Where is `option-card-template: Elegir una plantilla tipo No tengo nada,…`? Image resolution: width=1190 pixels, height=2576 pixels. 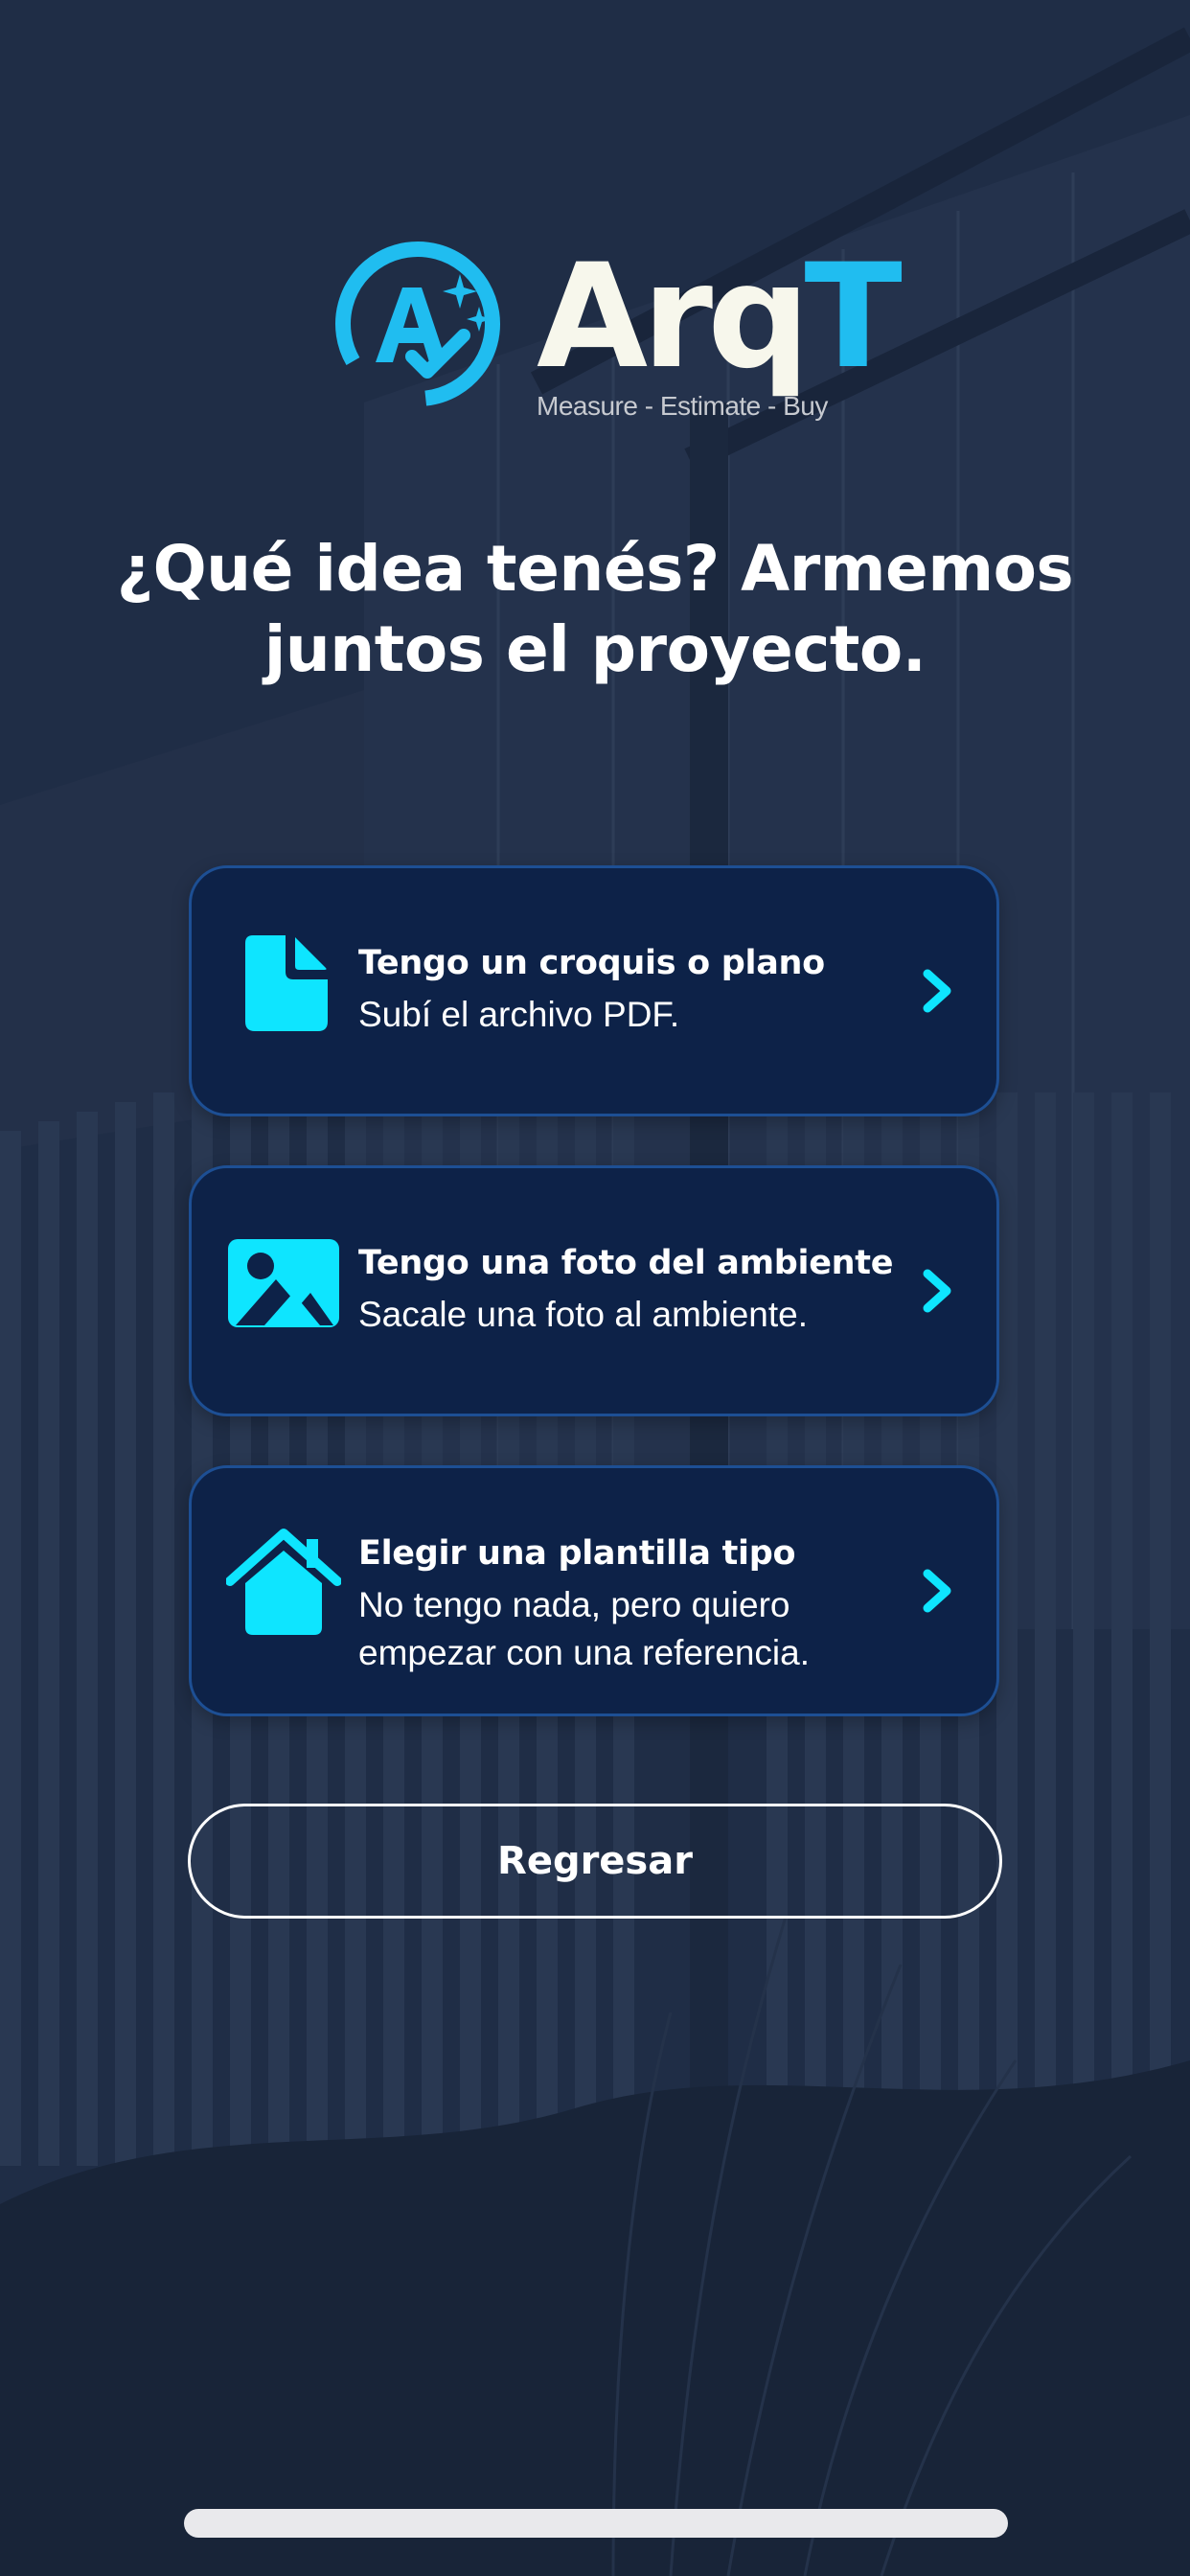
option-card-template: Elegir una plantilla tipo No tengo nada,… is located at coordinates (594, 1590).